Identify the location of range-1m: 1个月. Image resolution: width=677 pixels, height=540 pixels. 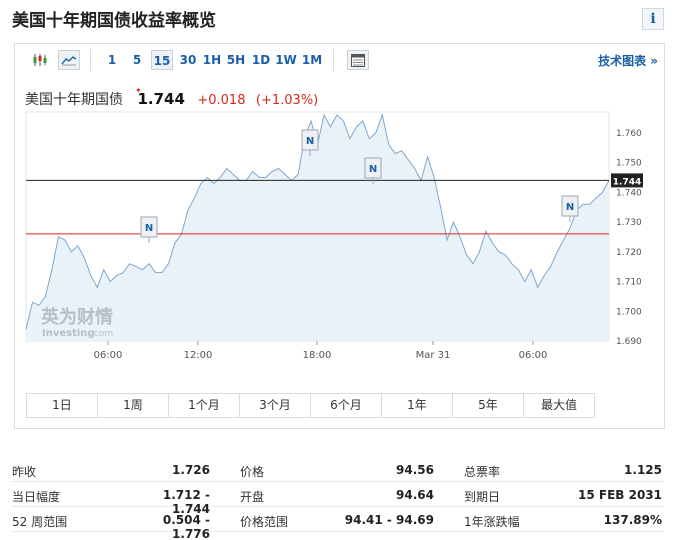
(204, 405).